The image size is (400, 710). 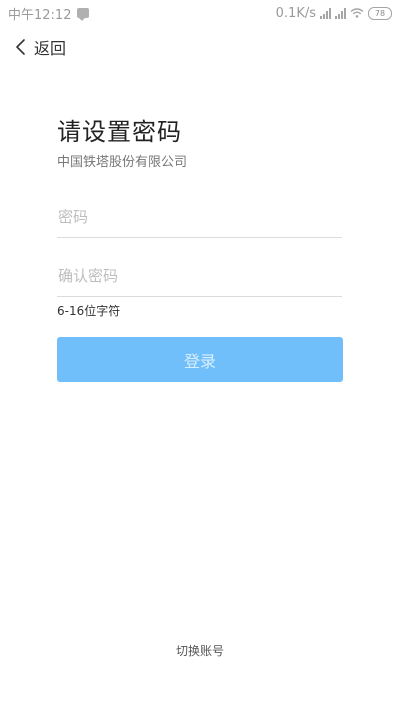 What do you see at coordinates (200, 13) in the screenshot?
I see `status-bar: 中午12:12 0.1K/s 78` at bounding box center [200, 13].